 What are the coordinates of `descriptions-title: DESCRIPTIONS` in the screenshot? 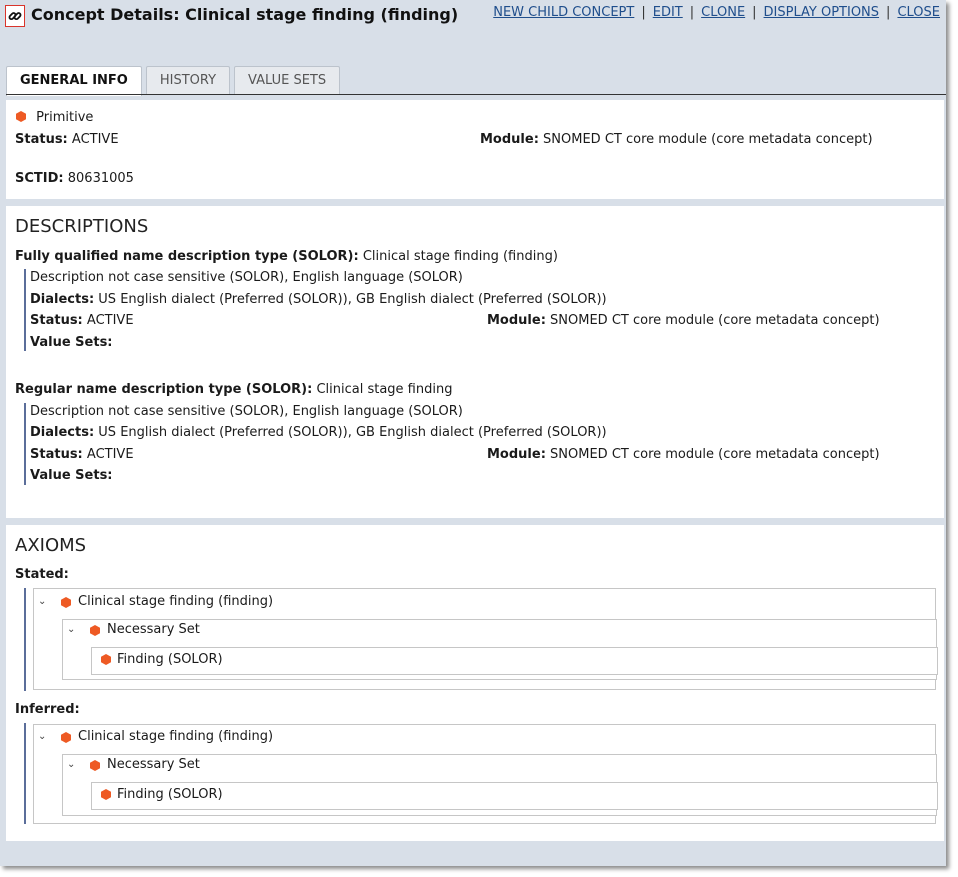 It's located at (82, 226).